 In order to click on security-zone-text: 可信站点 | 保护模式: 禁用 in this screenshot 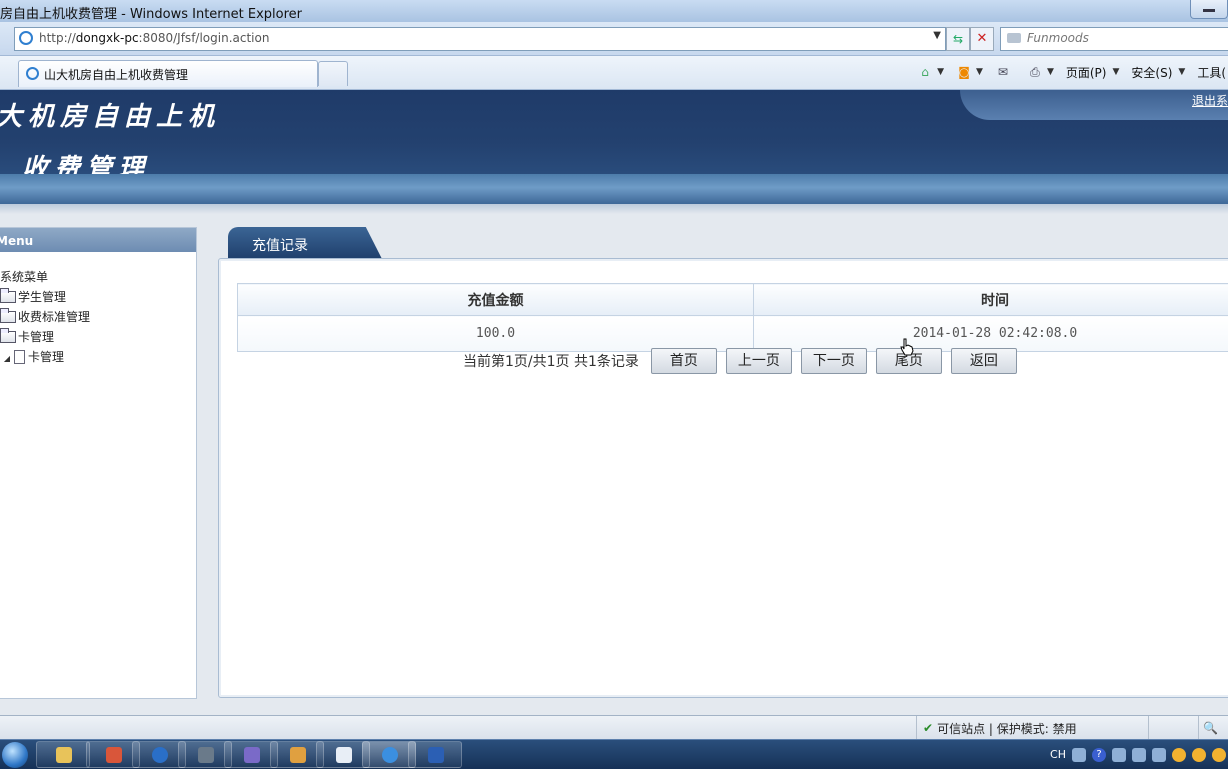, I will do `click(1007, 728)`.